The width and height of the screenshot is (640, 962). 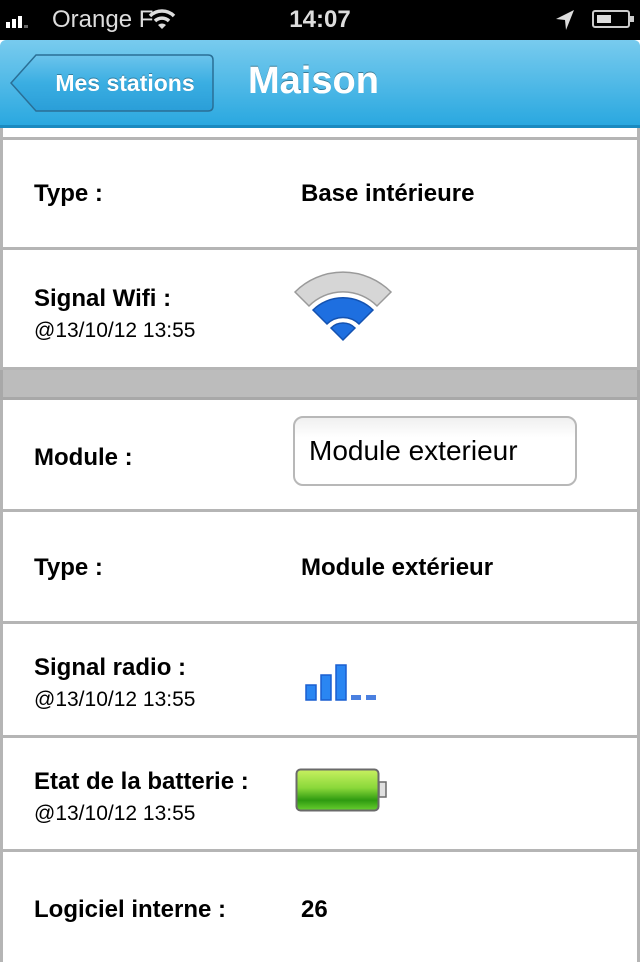 What do you see at coordinates (313, 81) in the screenshot?
I see `page-title: Maison` at bounding box center [313, 81].